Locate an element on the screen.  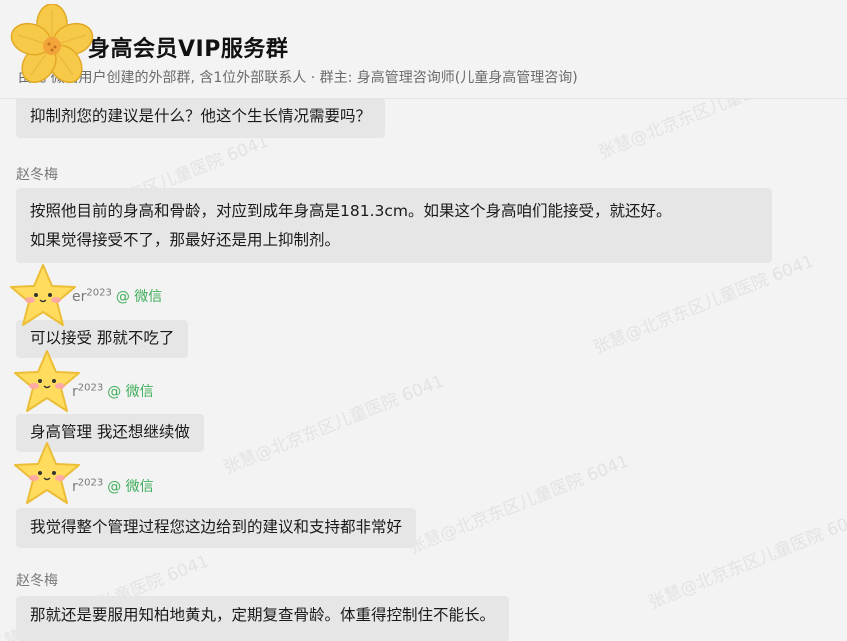
message-text: 如果觉得接受不了，那最好还是用上抑制剂。 is located at coordinates (185, 240).